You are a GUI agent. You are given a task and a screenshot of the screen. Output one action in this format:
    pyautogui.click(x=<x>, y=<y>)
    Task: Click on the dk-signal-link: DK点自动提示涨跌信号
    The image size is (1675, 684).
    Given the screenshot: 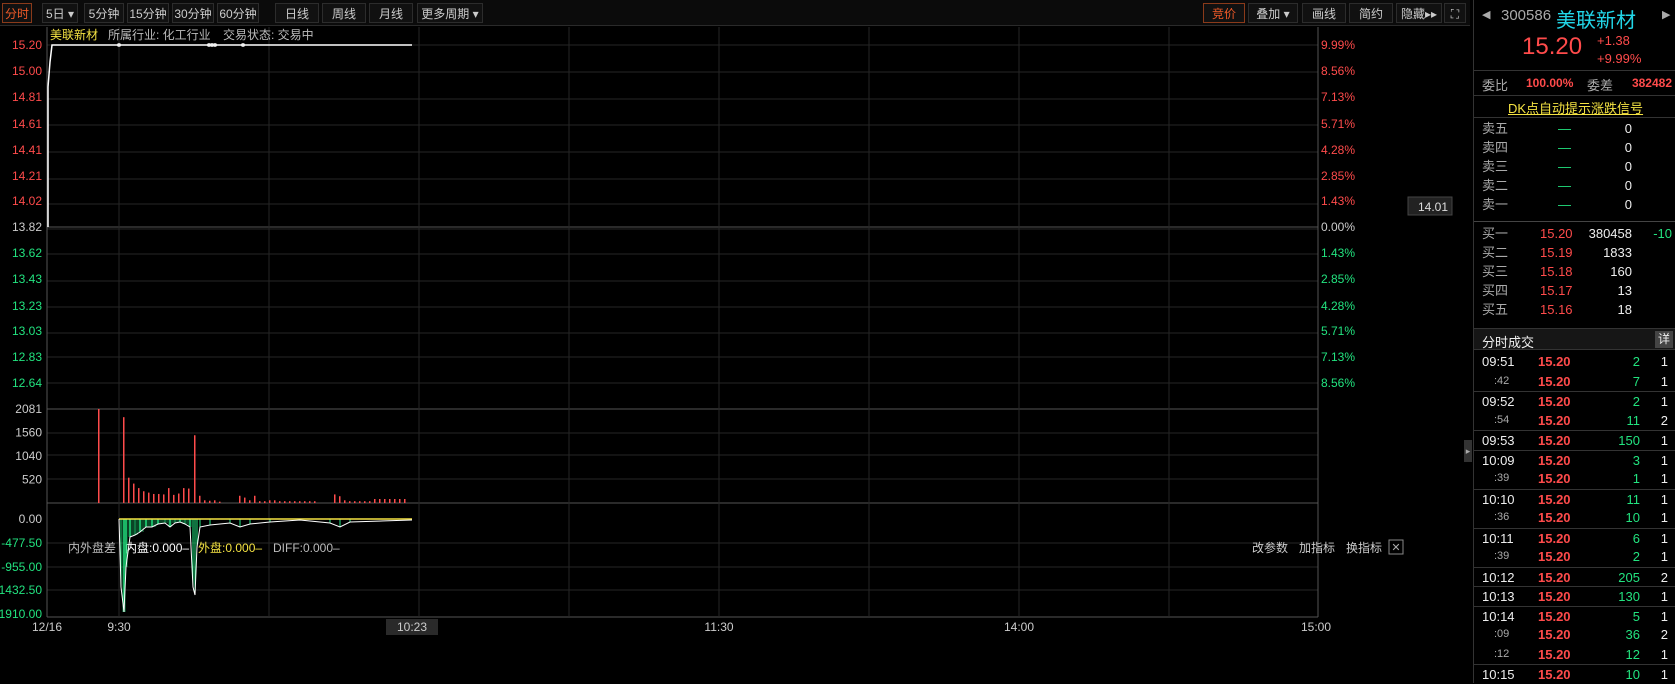 What is the action you would take?
    pyautogui.click(x=1575, y=107)
    